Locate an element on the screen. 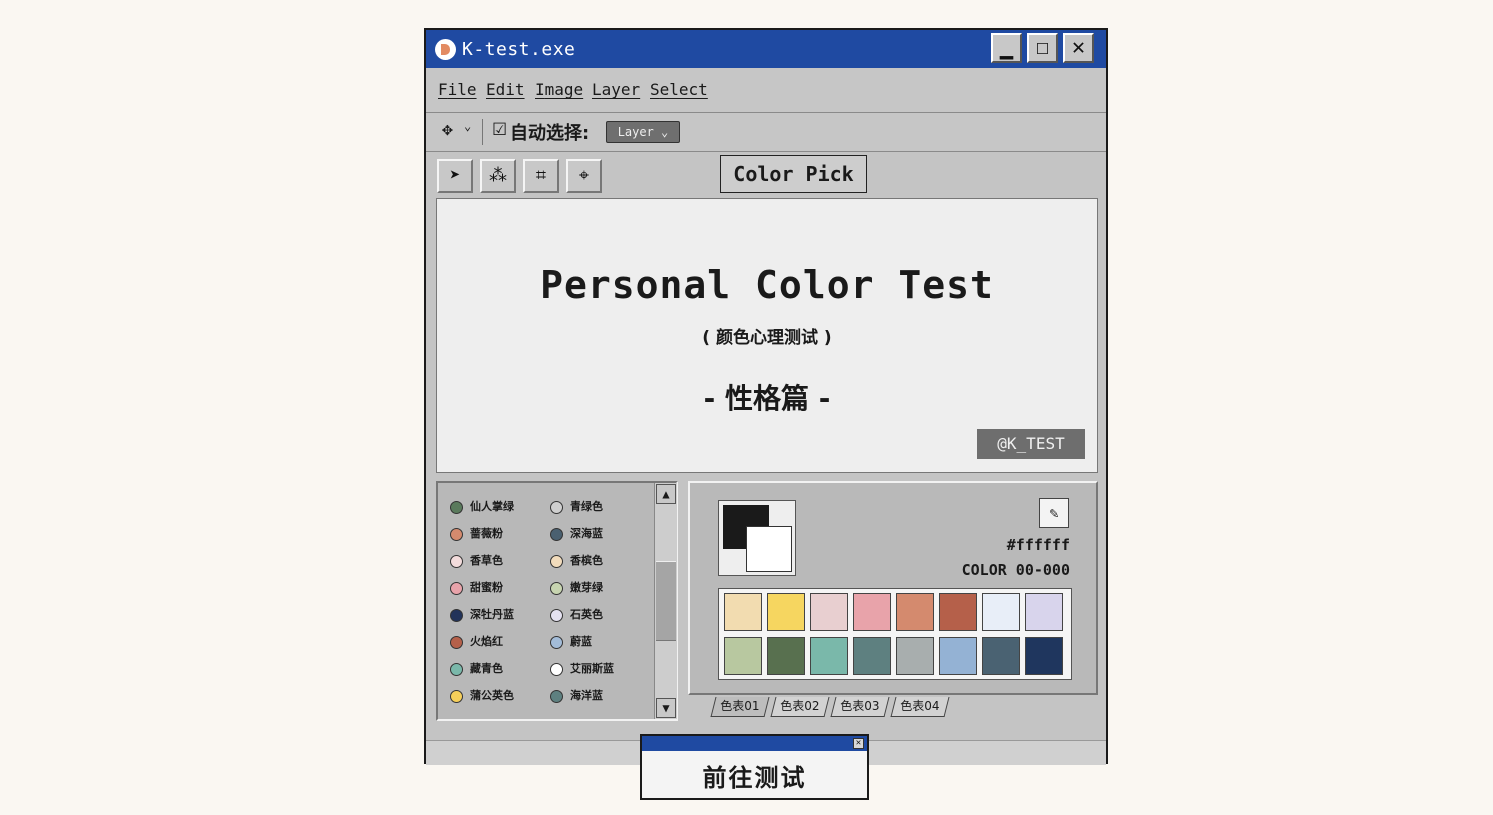 Image resolution: width=1493 pixels, height=815 pixels. color-name-label: 仙人掌绿 is located at coordinates (492, 506).